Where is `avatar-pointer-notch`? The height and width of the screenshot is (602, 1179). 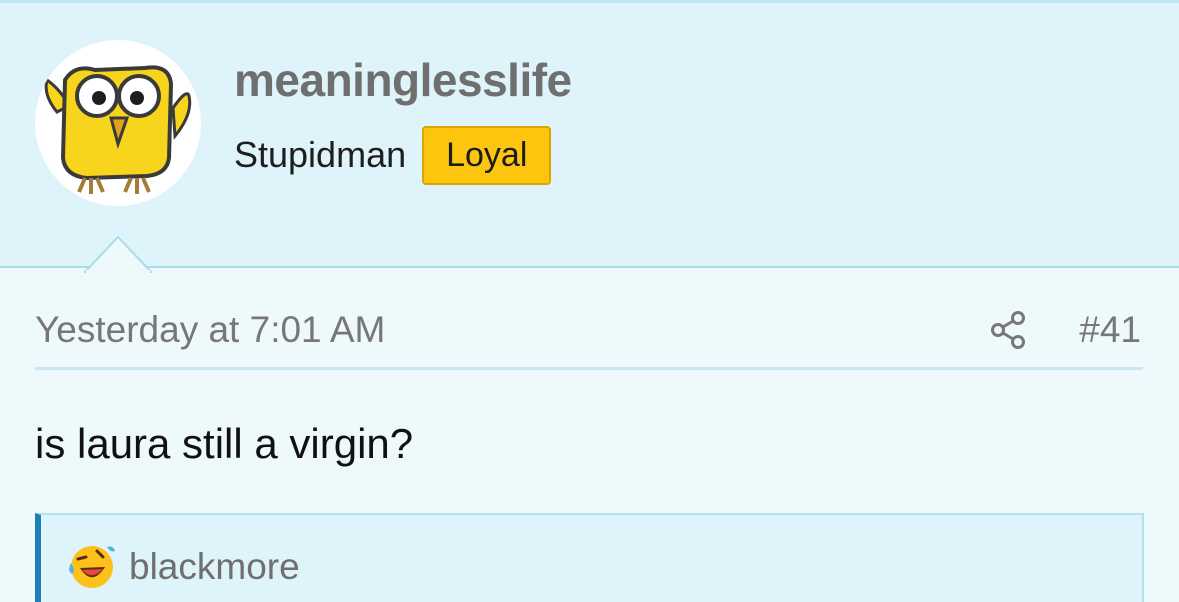 avatar-pointer-notch is located at coordinates (118, 254).